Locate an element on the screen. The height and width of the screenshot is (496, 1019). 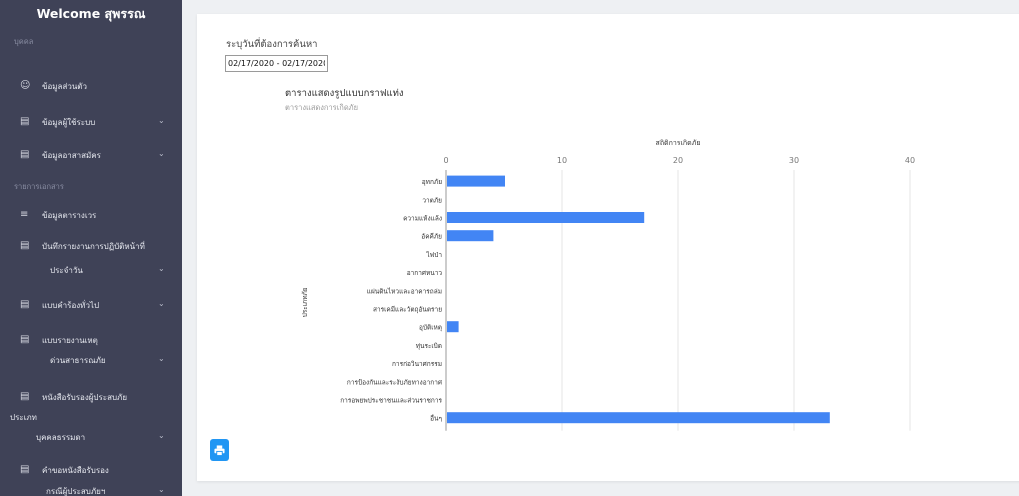
sidebar-item-label: ข้อมูลส่วนตัว is located at coordinates (64, 86).